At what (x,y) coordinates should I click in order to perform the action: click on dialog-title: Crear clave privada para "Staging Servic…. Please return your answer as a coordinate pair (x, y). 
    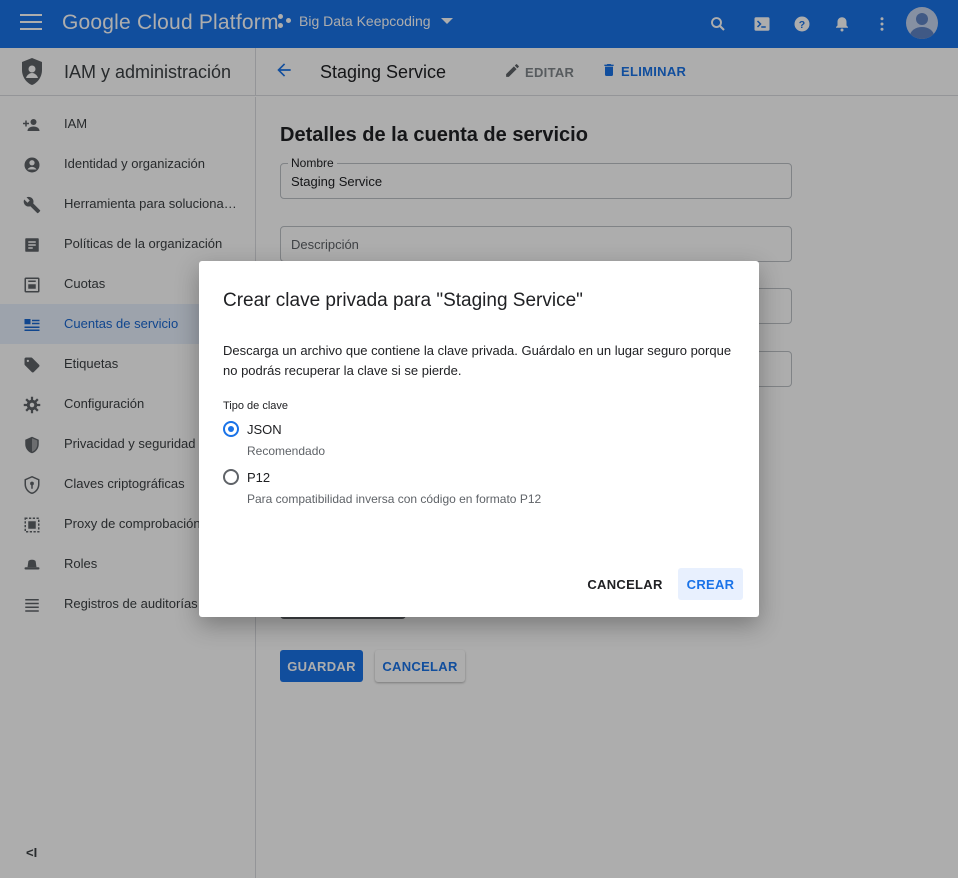
    Looking at the image, I should click on (403, 300).